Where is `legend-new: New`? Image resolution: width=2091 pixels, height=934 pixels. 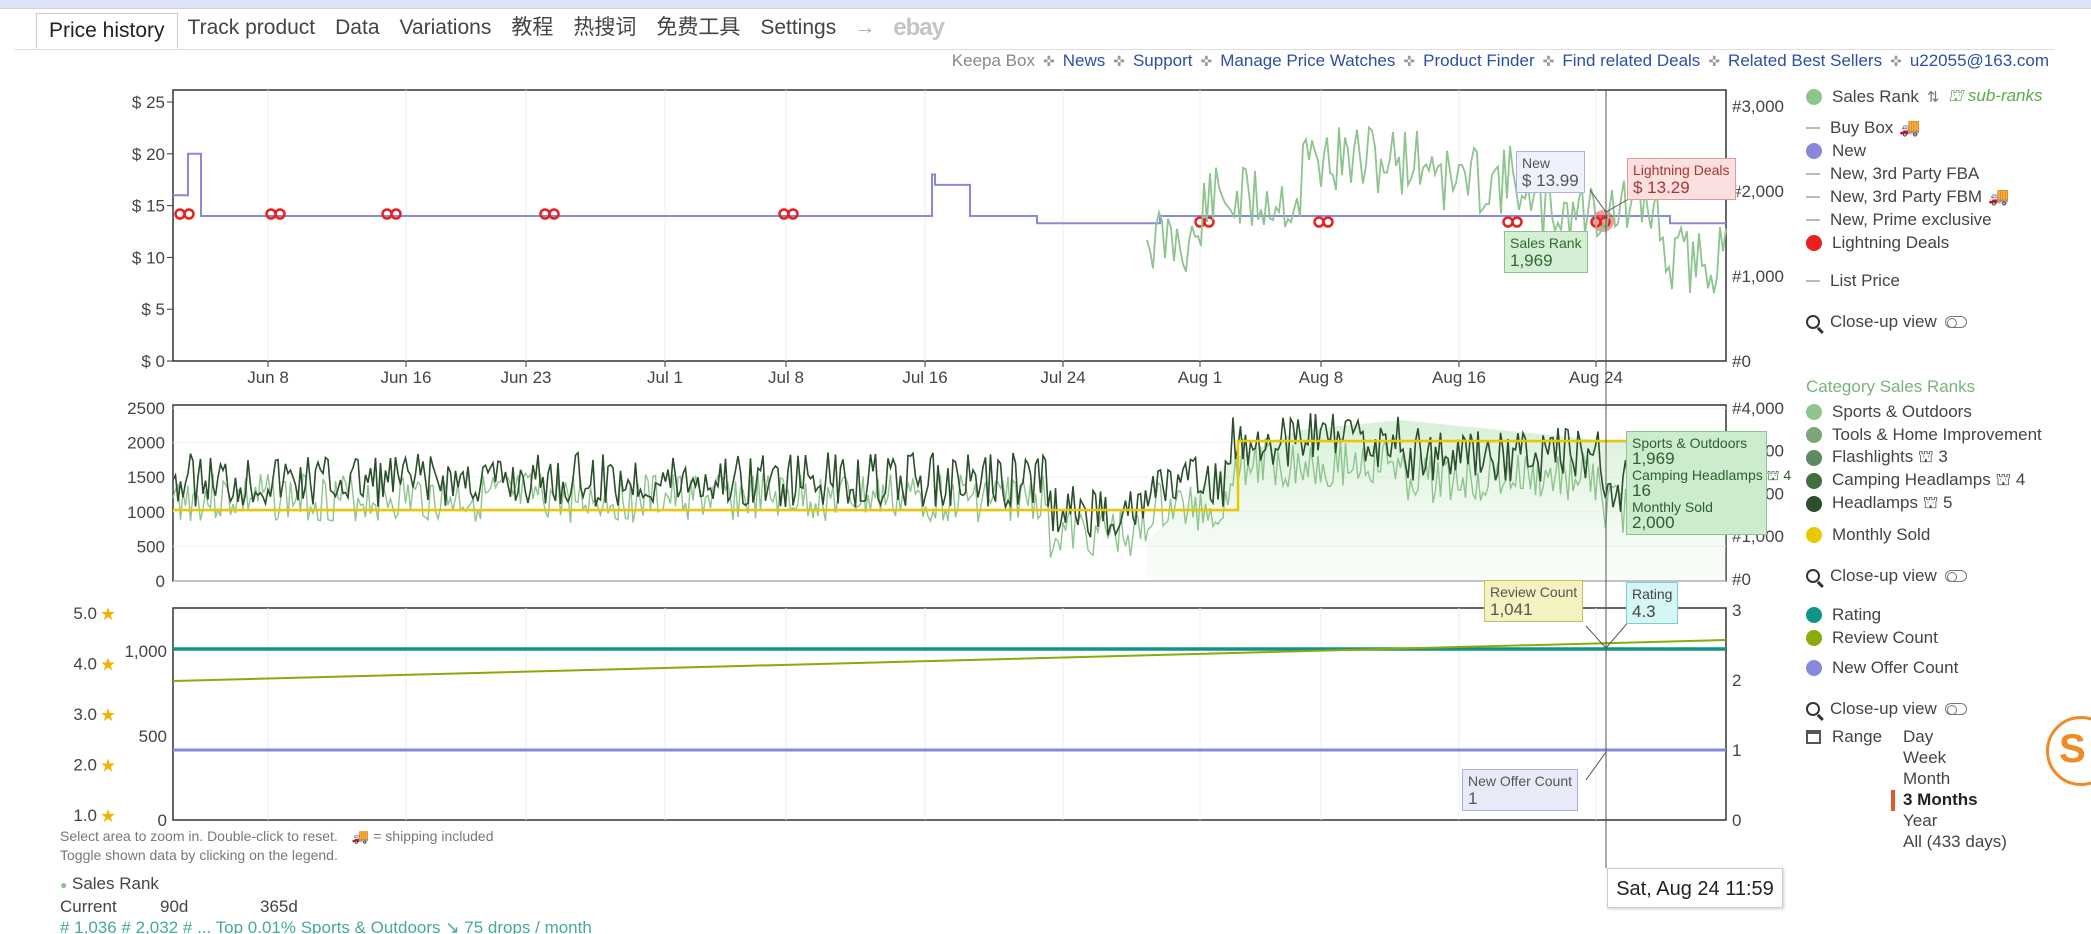 legend-new: New is located at coordinates (1836, 151).